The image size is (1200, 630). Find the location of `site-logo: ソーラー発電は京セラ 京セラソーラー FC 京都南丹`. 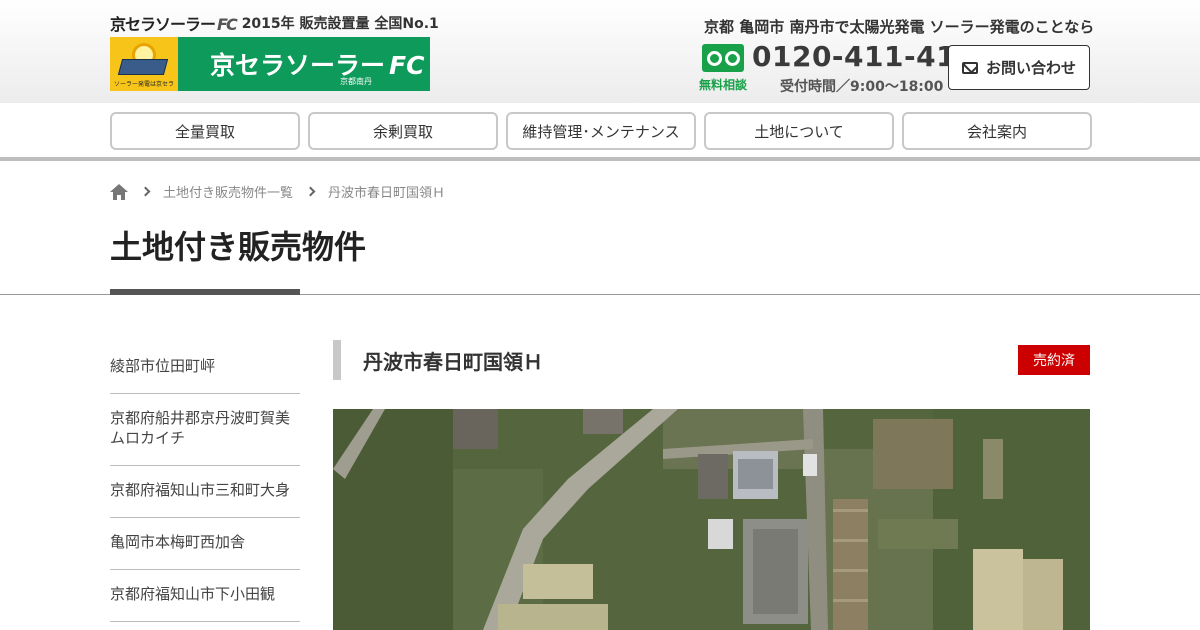

site-logo: ソーラー発電は京セラ 京セラソーラー FC 京都南丹 is located at coordinates (270, 64).